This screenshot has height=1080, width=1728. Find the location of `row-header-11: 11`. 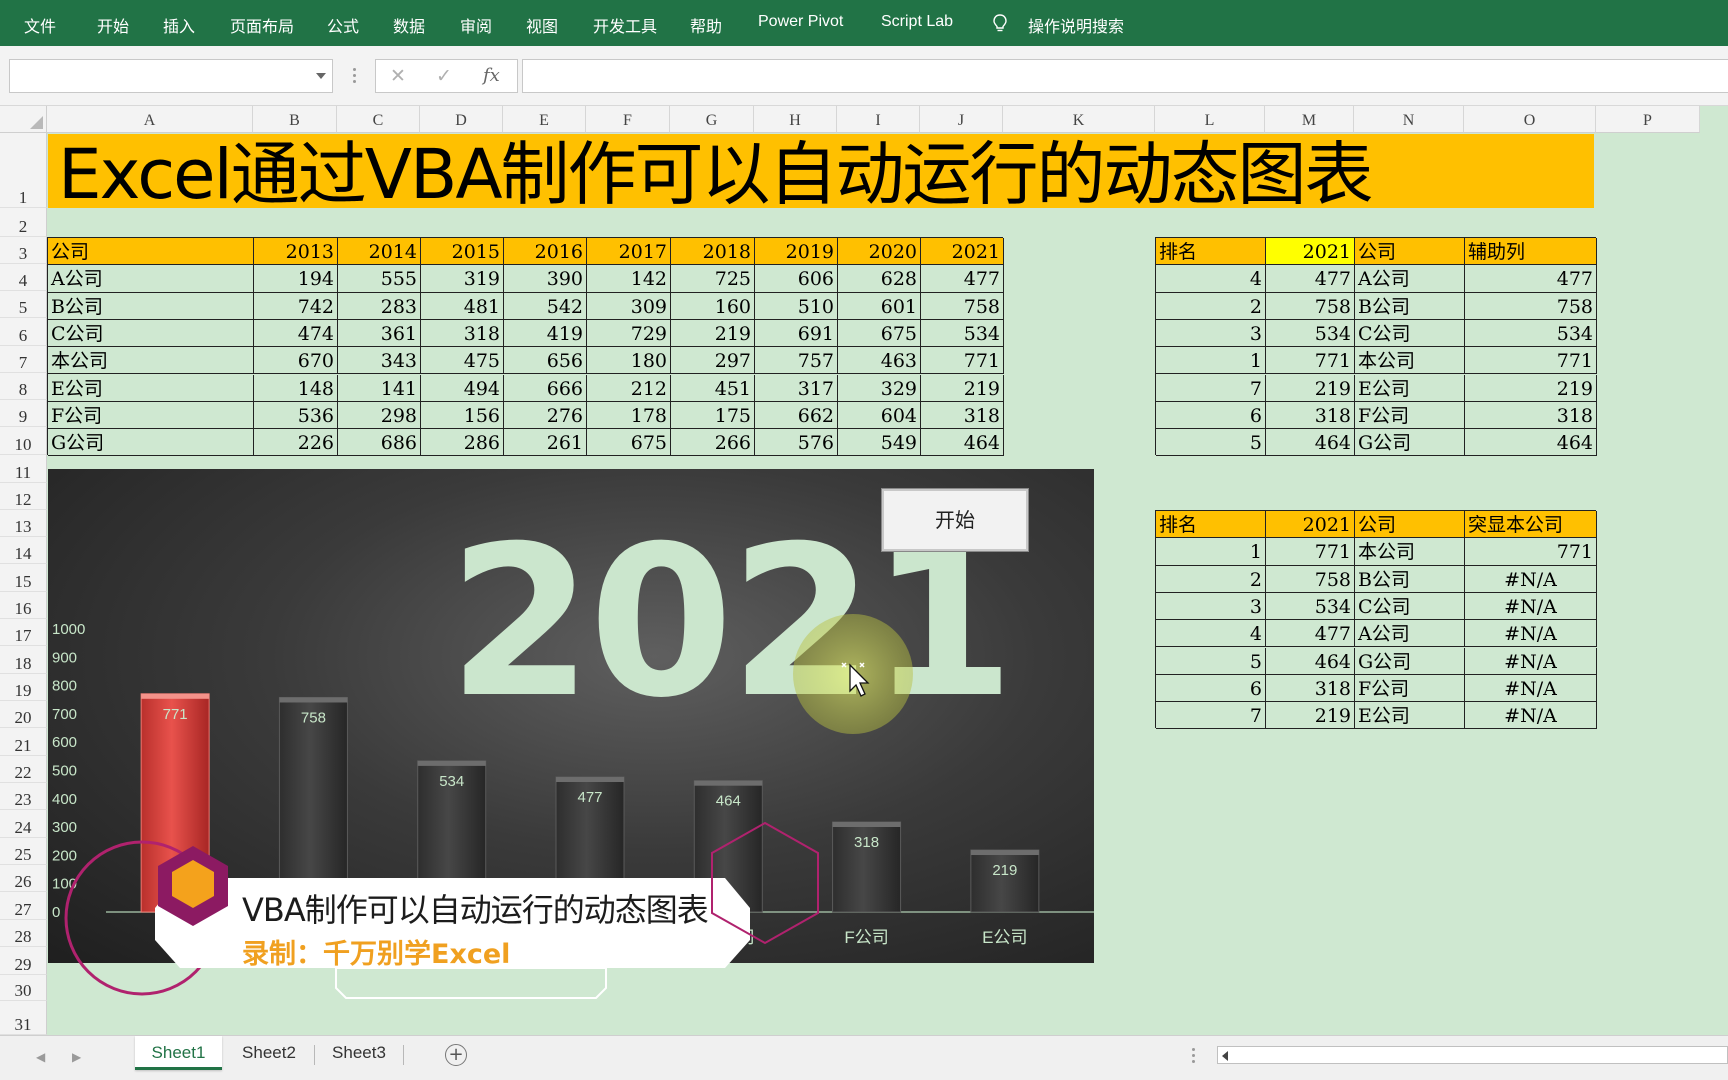

row-header-11: 11 is located at coordinates (23, 469).